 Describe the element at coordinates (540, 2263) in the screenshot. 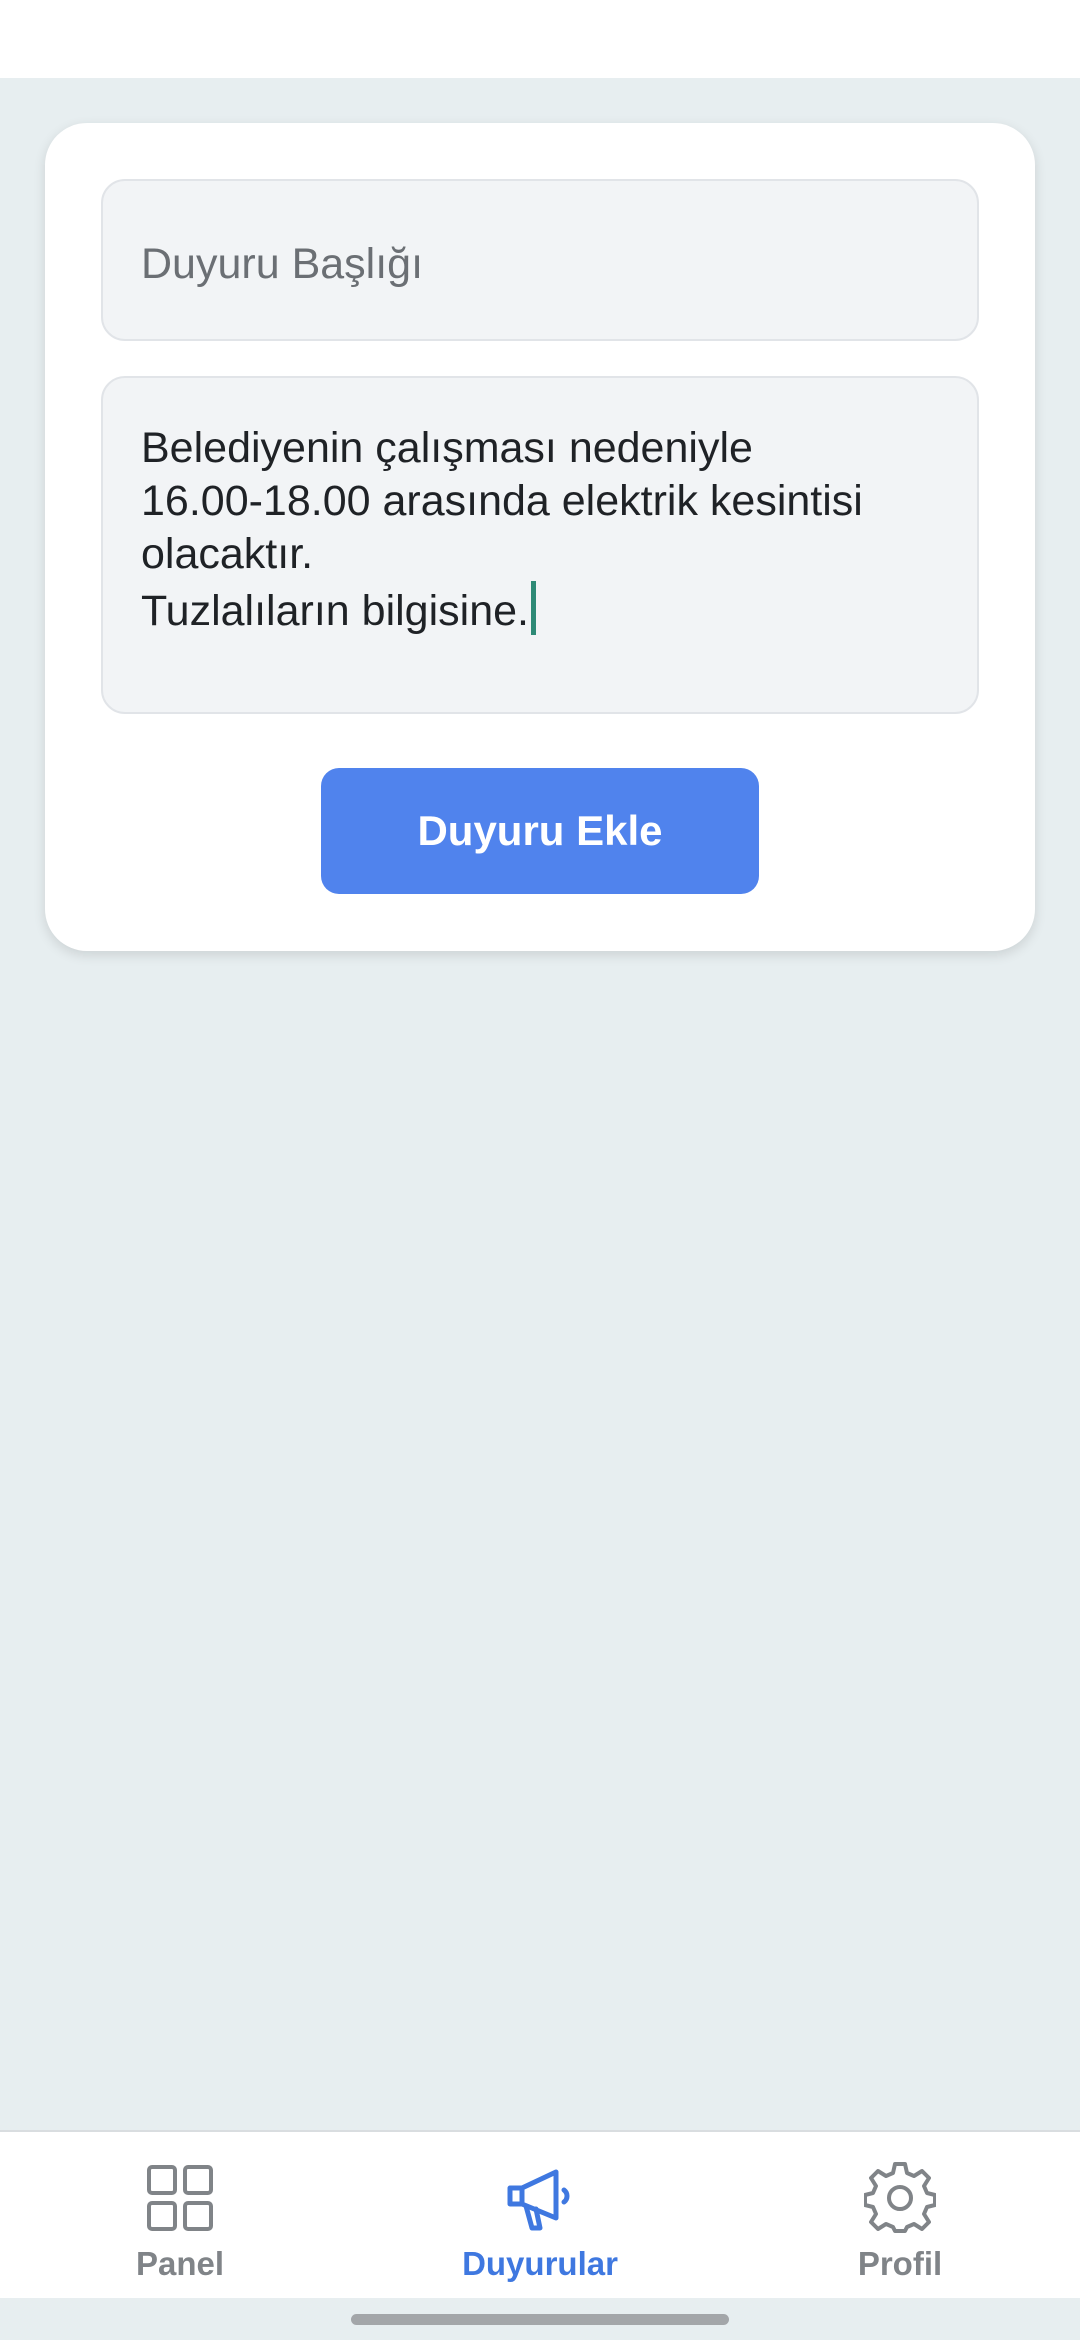

I see `nav-label-duyurular: Duyurular` at that location.